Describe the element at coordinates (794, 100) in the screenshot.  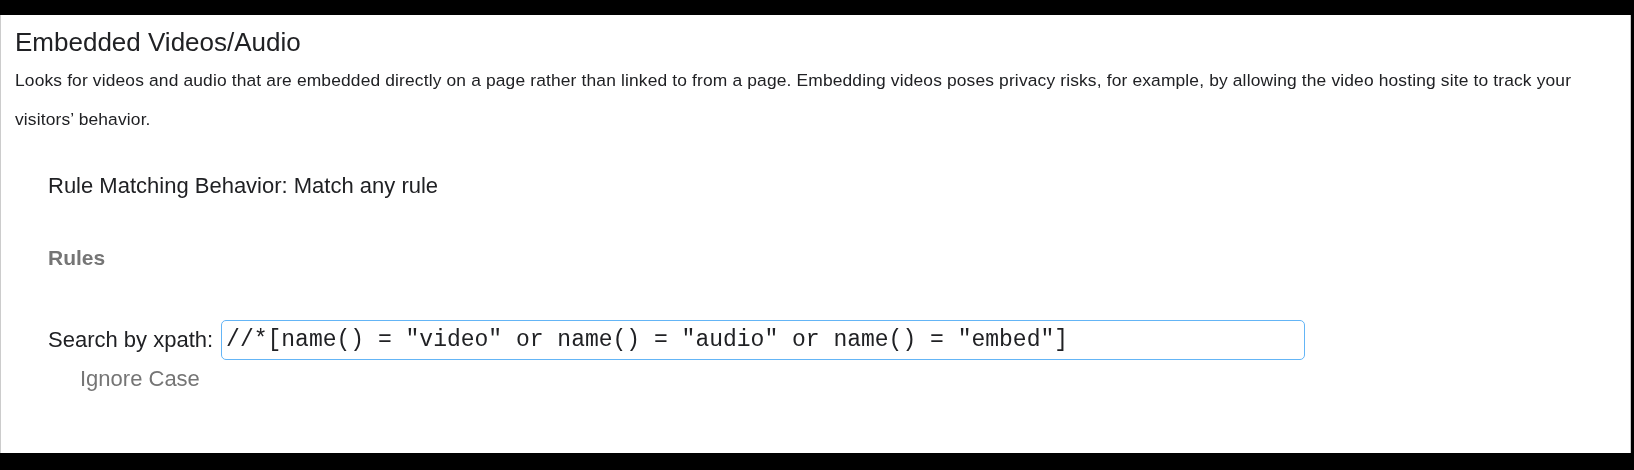
I see `description-text: Looks for videos and audio that are embedded directly on a page rather than linked to from a page. Embedding videos poses privacy risks, for example, by allowing the video hosting site to track your visitors’ behavior.` at that location.